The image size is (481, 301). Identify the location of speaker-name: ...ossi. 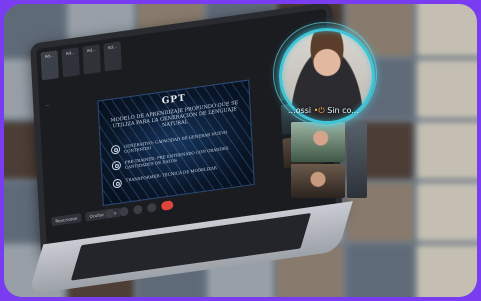
(300, 110).